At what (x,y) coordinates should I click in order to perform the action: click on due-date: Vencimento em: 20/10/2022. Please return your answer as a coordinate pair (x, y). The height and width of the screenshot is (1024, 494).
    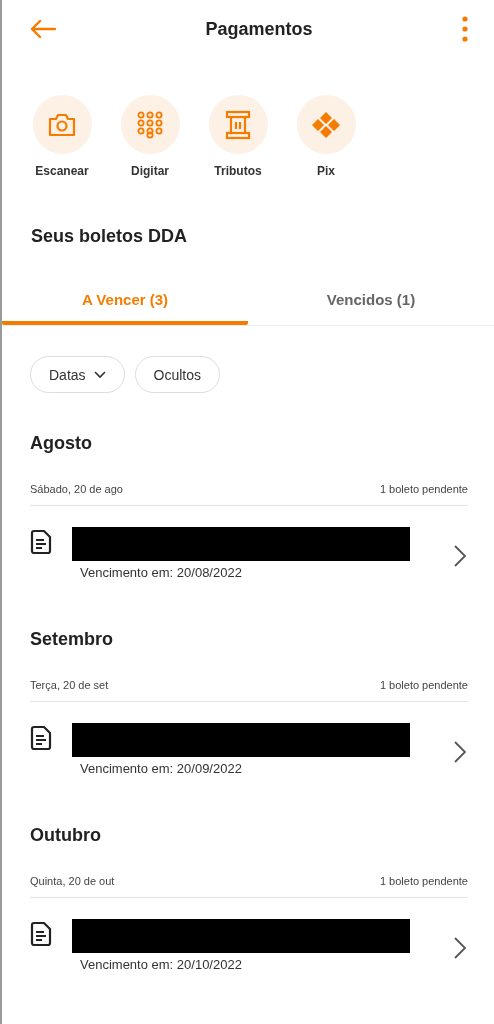
    Looking at the image, I should click on (161, 964).